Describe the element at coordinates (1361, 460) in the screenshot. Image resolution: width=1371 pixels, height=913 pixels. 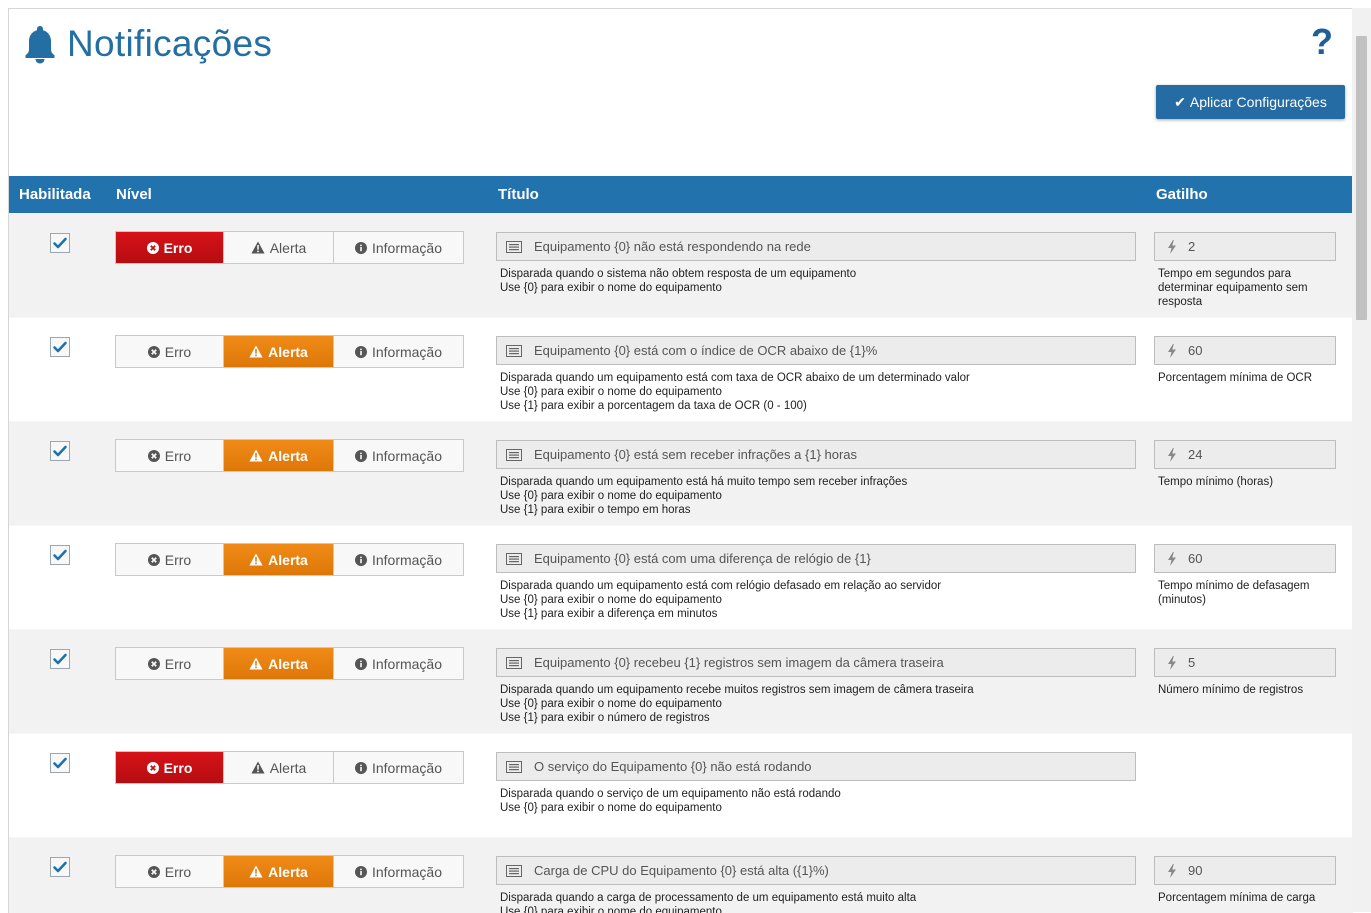
I see `scrollbar` at that location.